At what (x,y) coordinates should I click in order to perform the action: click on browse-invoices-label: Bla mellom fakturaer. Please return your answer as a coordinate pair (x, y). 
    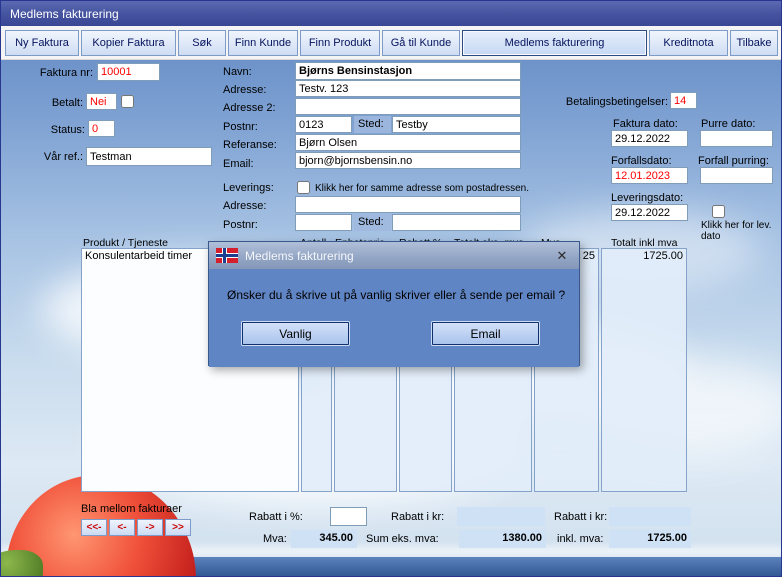
    Looking at the image, I should click on (131, 509).